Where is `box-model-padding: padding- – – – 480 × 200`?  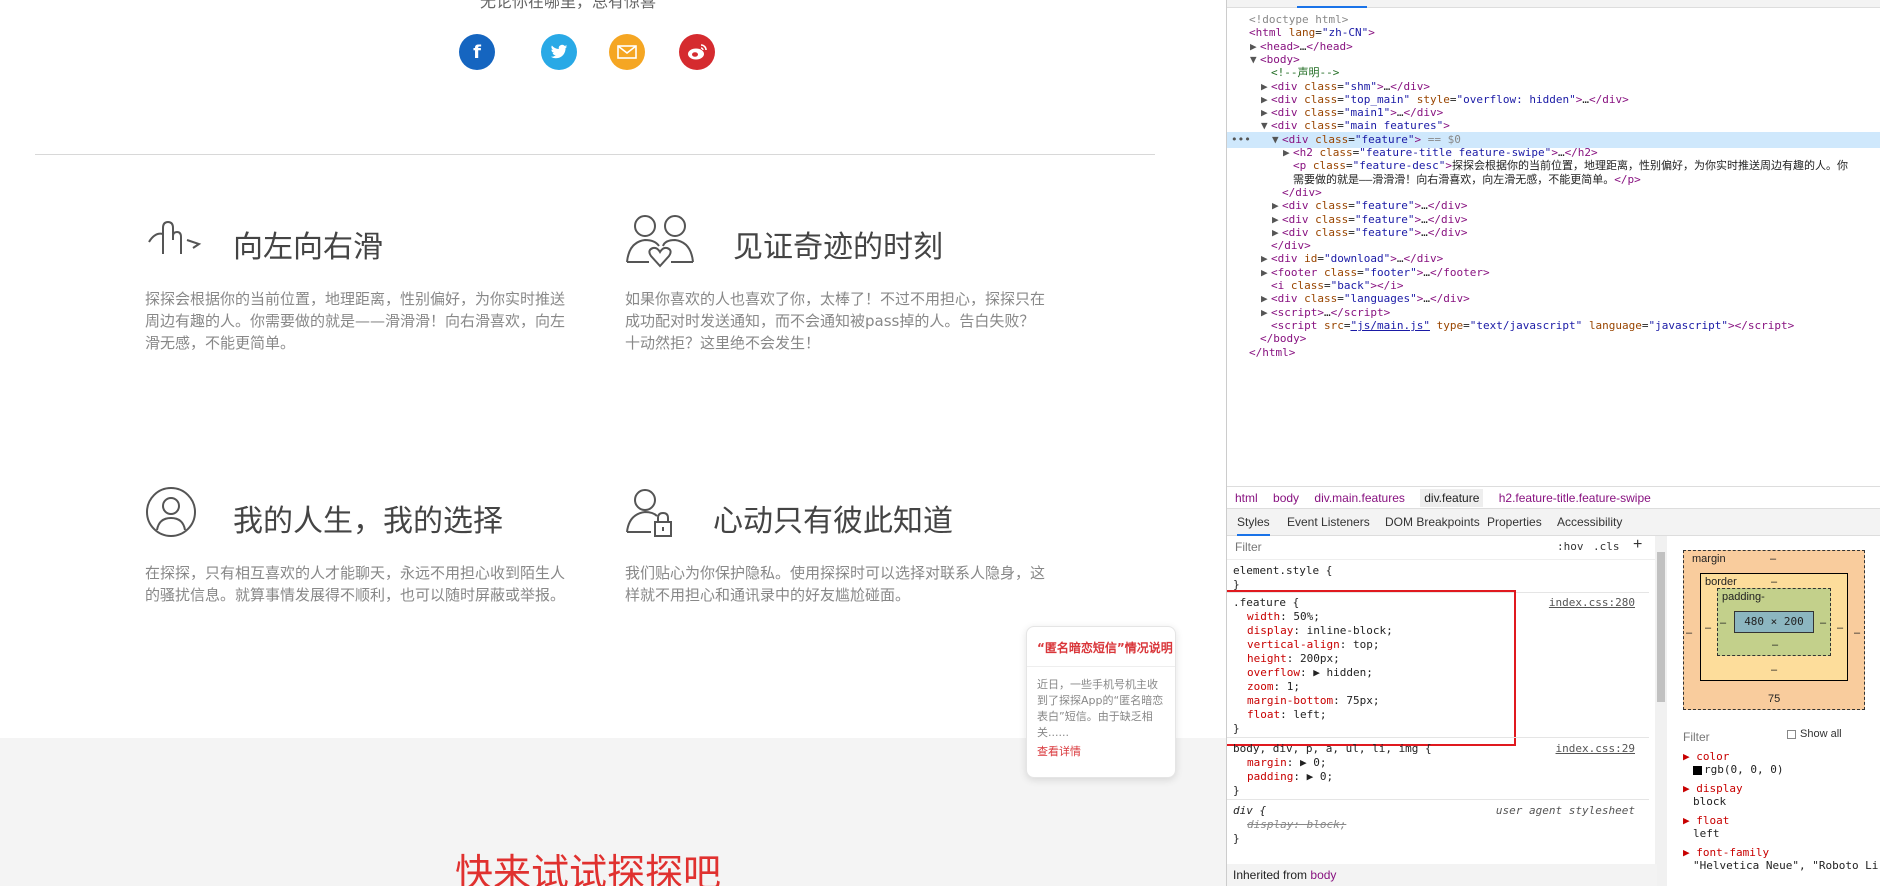
box-model-padding: padding- – – – 480 × 200 is located at coordinates (1774, 622).